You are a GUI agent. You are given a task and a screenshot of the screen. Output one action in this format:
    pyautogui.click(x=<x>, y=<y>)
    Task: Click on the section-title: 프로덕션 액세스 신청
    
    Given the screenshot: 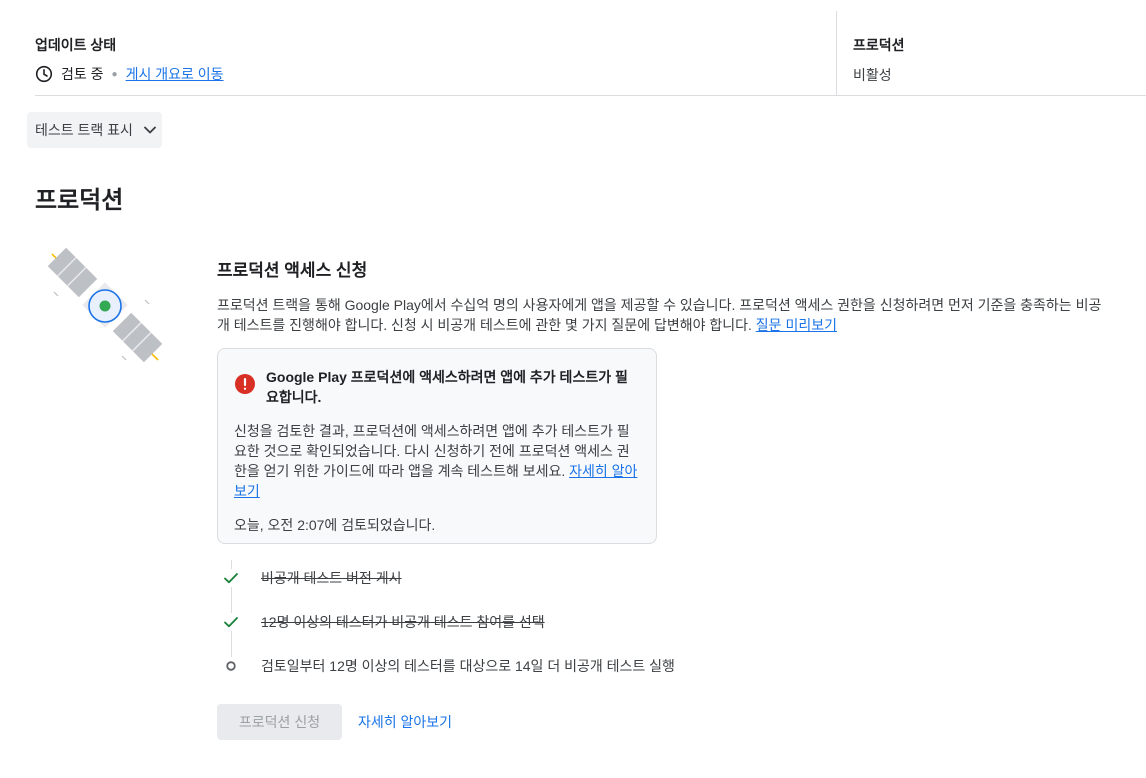 What is the action you would take?
    pyautogui.click(x=292, y=270)
    